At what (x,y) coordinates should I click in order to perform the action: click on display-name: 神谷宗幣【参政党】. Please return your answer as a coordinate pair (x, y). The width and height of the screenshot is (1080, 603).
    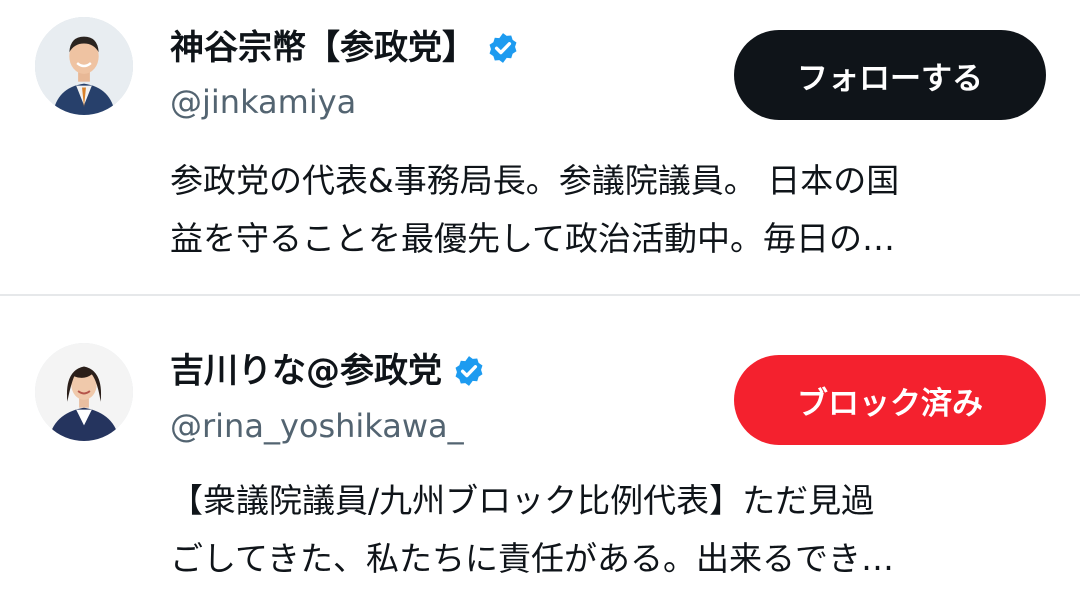
    Looking at the image, I should click on (323, 48).